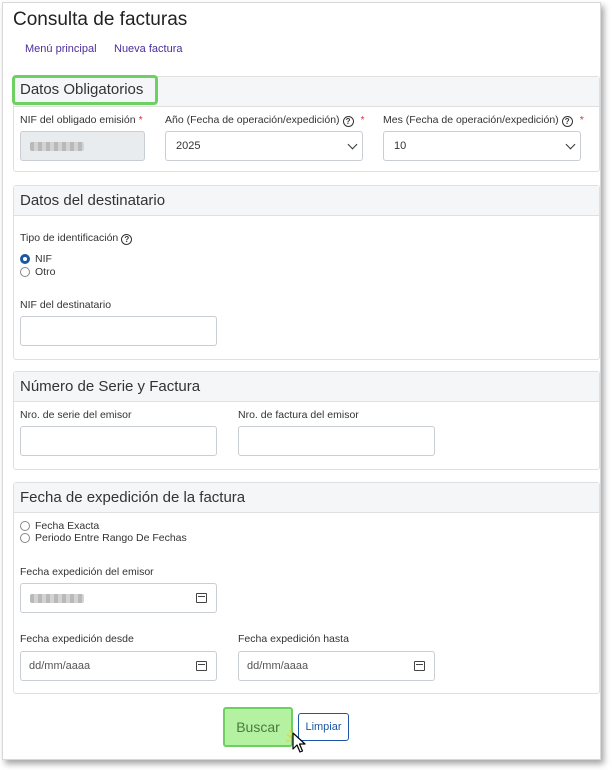 The image size is (613, 770). Describe the element at coordinates (77, 639) in the screenshot. I see `fecha-desde-label: Fecha expedición desde` at that location.